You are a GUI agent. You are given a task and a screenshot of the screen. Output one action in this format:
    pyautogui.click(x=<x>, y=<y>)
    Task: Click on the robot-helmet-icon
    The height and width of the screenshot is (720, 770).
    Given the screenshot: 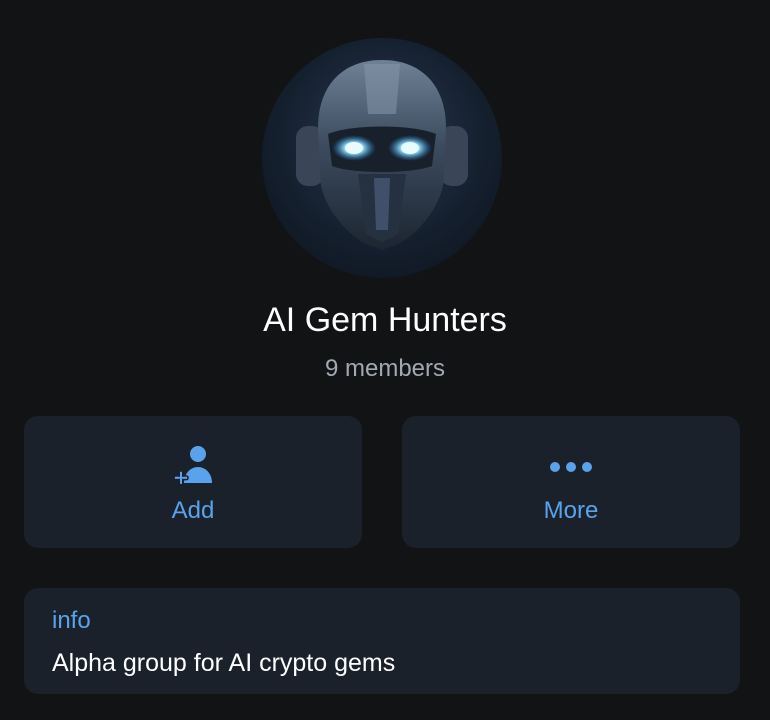 What is the action you would take?
    pyautogui.click(x=382, y=155)
    